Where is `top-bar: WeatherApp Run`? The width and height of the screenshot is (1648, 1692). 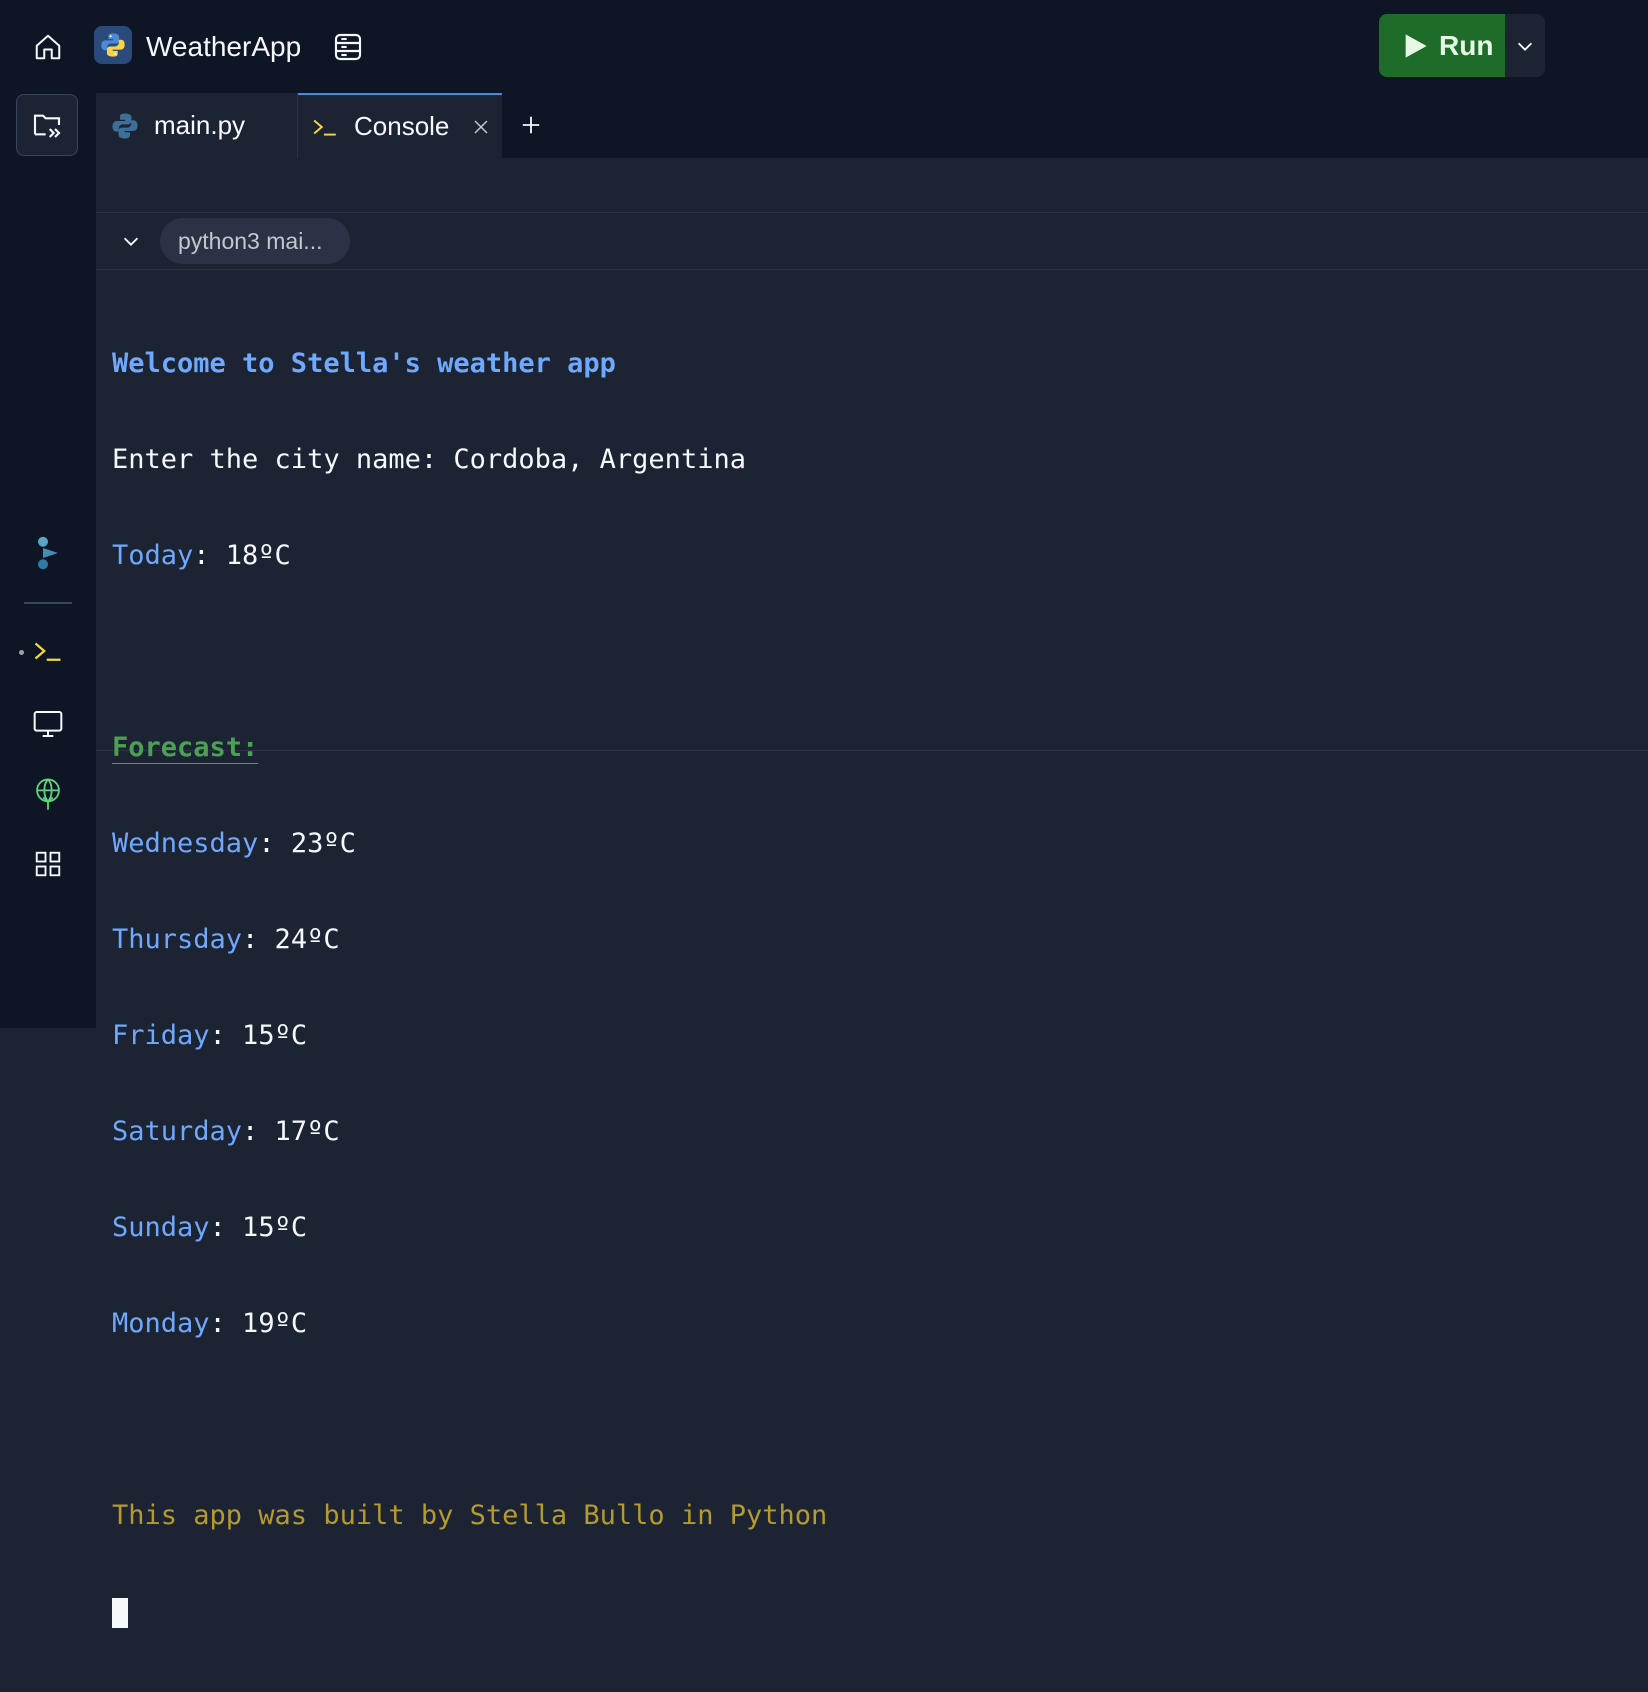 top-bar: WeatherApp Run is located at coordinates (824, 46).